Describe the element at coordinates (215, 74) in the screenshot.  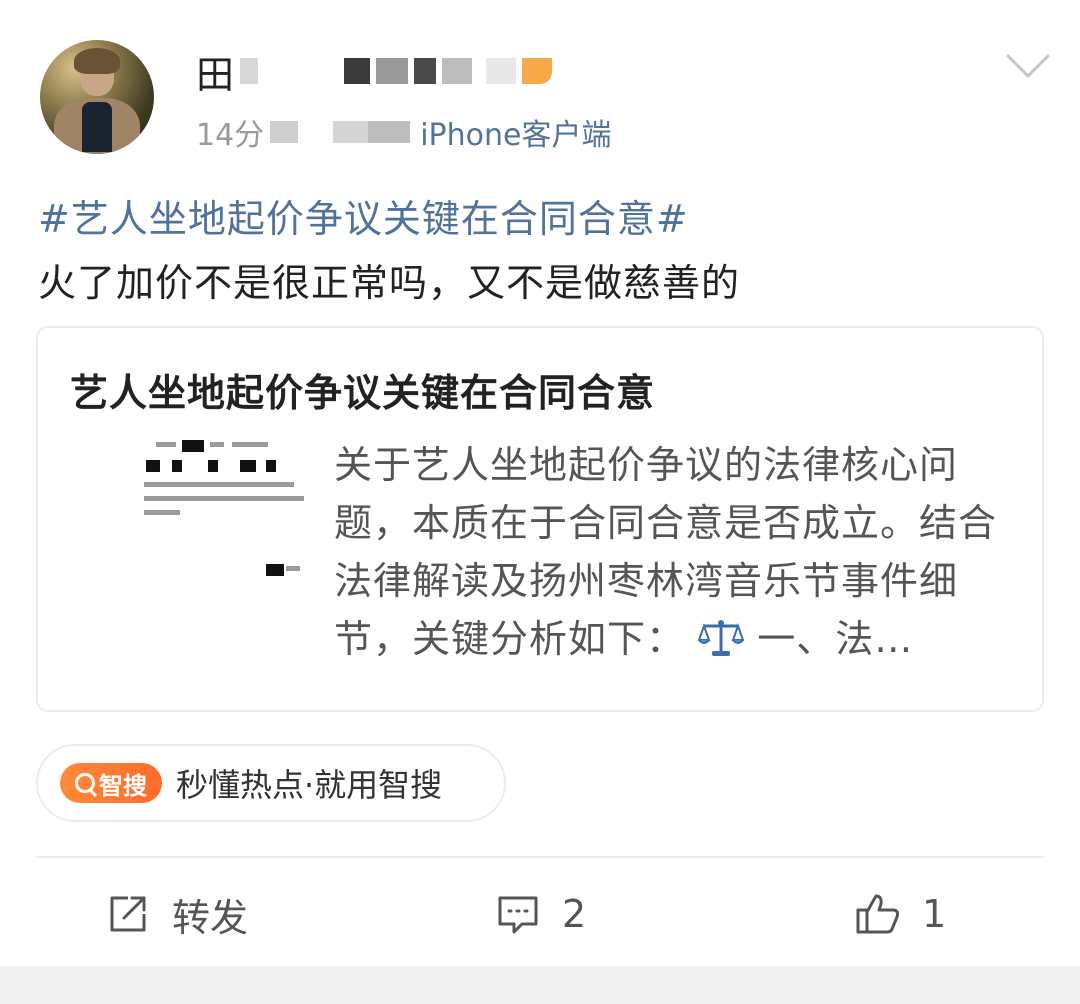
I see `username-text: 田` at that location.